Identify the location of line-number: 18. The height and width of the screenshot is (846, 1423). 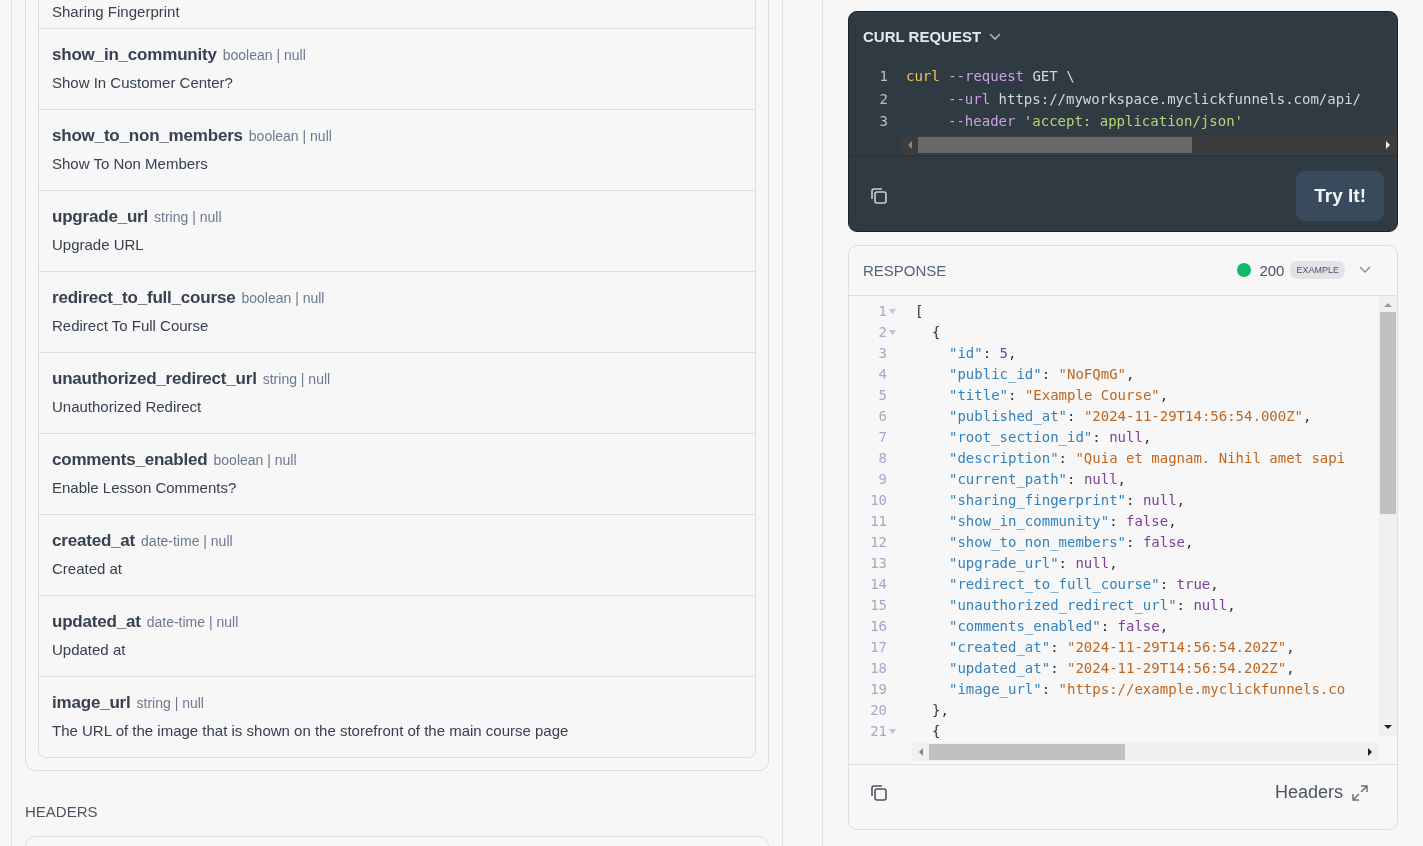
(878, 668).